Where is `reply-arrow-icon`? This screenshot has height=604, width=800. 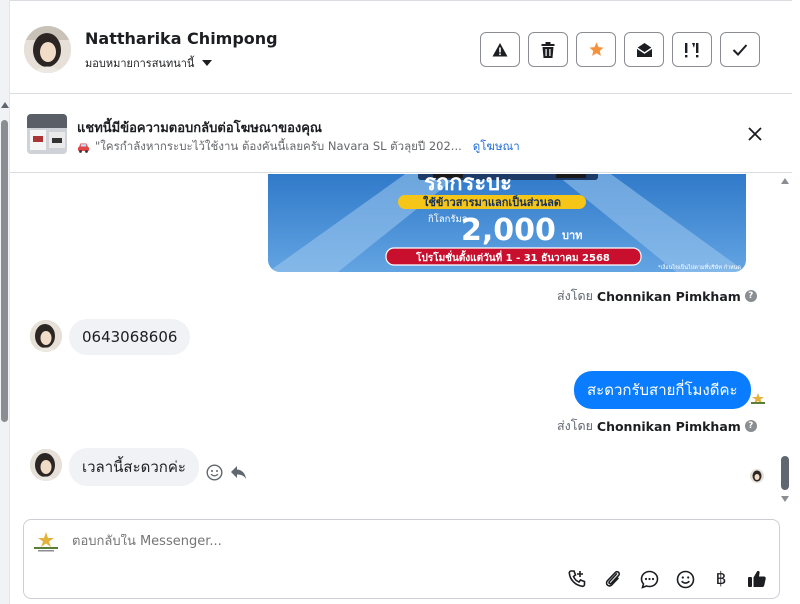
reply-arrow-icon is located at coordinates (238, 472).